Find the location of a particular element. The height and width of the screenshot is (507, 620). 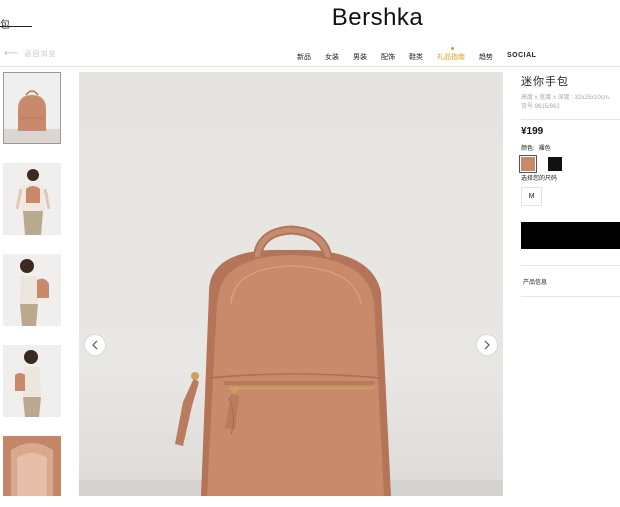

color-row: 颜色: 裸色 is located at coordinates (536, 147).